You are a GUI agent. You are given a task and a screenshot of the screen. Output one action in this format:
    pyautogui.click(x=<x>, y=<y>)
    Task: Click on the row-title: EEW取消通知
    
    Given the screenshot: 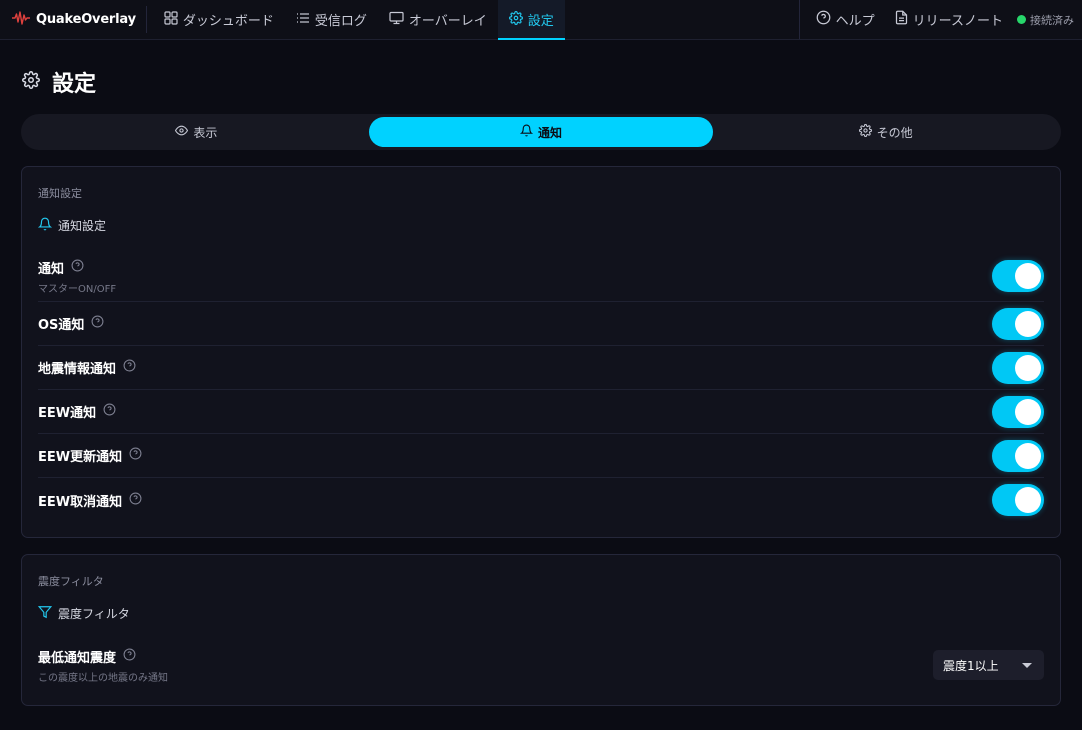 What is the action you would take?
    pyautogui.click(x=90, y=500)
    